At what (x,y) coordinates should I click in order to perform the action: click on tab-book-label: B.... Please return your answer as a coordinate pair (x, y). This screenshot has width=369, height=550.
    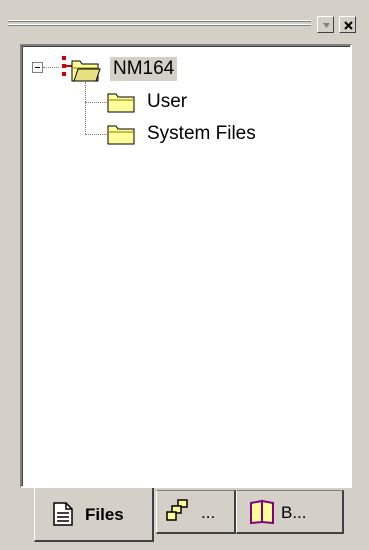
    Looking at the image, I should click on (294, 512).